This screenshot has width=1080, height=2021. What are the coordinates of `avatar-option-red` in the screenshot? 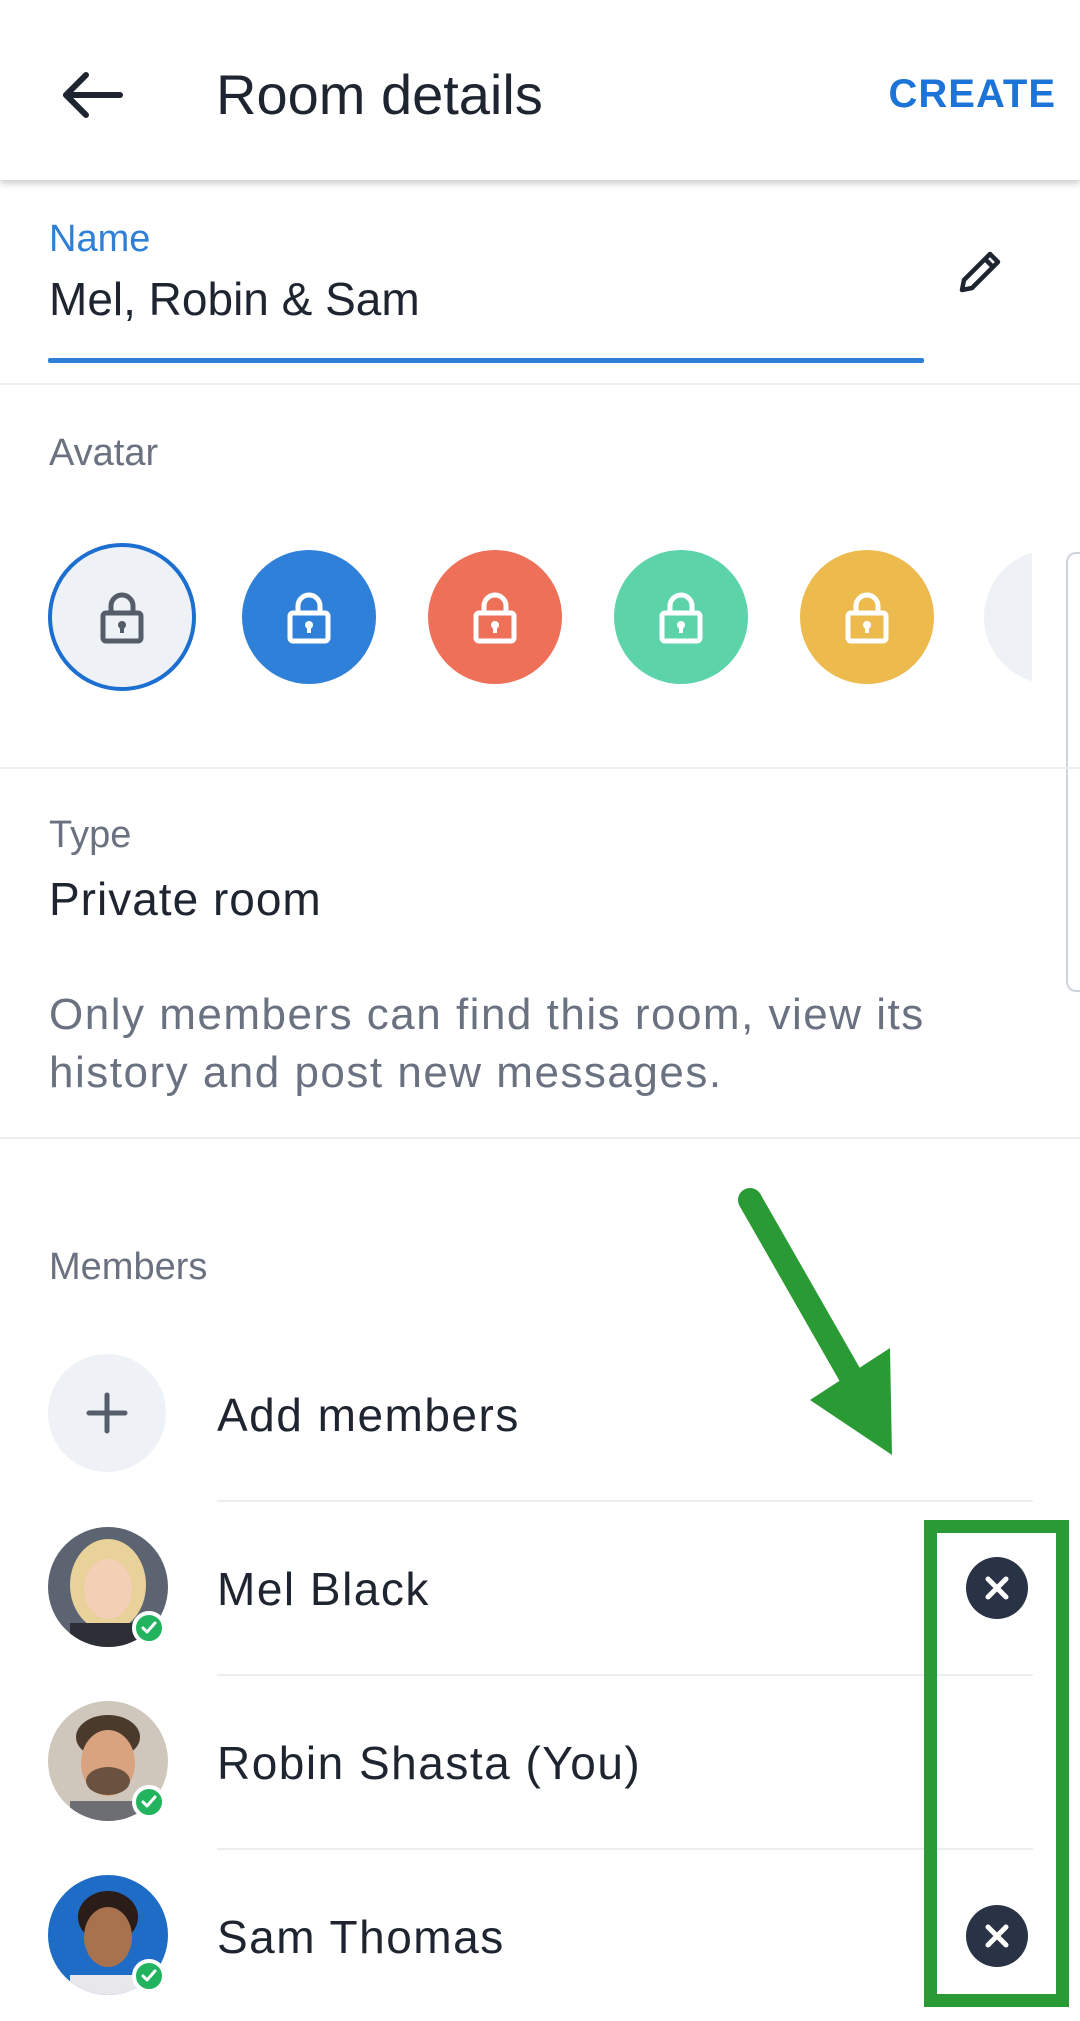 It's located at (495, 617).